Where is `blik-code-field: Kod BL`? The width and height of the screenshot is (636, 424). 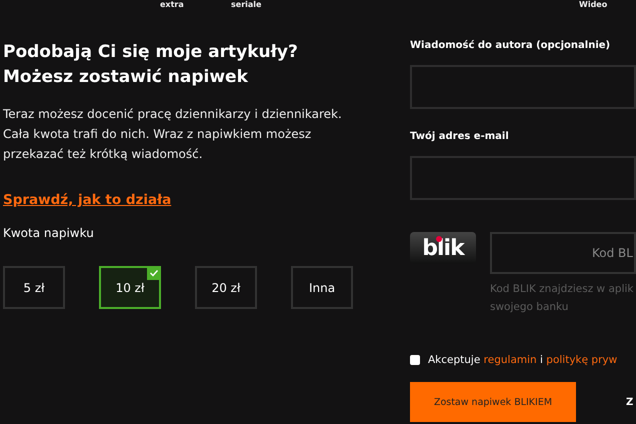 blik-code-field: Kod BL is located at coordinates (563, 253).